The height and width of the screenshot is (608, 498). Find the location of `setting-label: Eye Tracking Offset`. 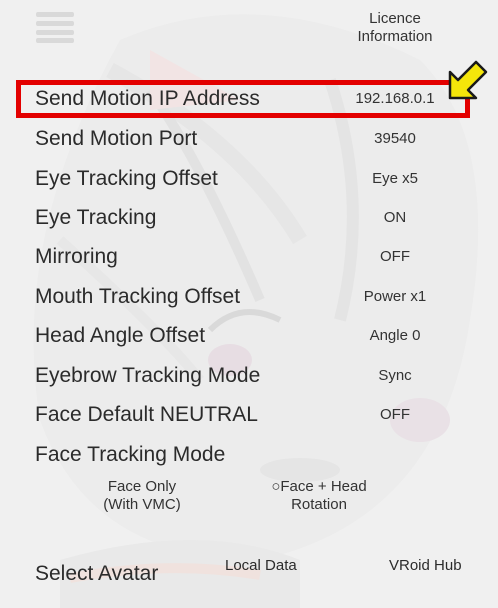

setting-label: Eye Tracking Offset is located at coordinates (126, 178).